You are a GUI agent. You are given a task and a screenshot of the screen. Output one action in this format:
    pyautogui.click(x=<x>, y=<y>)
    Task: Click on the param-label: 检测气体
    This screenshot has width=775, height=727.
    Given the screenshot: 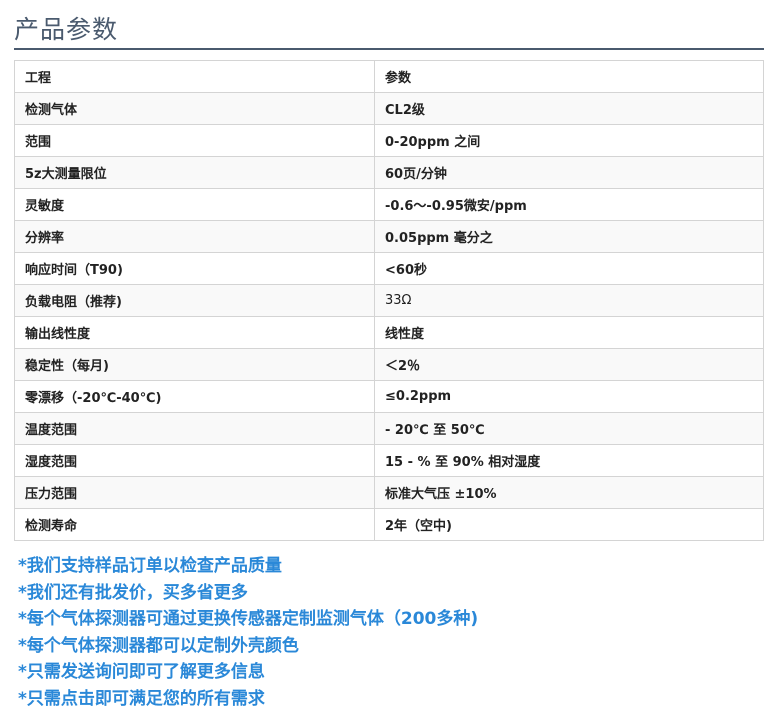 What is the action you would take?
    pyautogui.click(x=194, y=108)
    